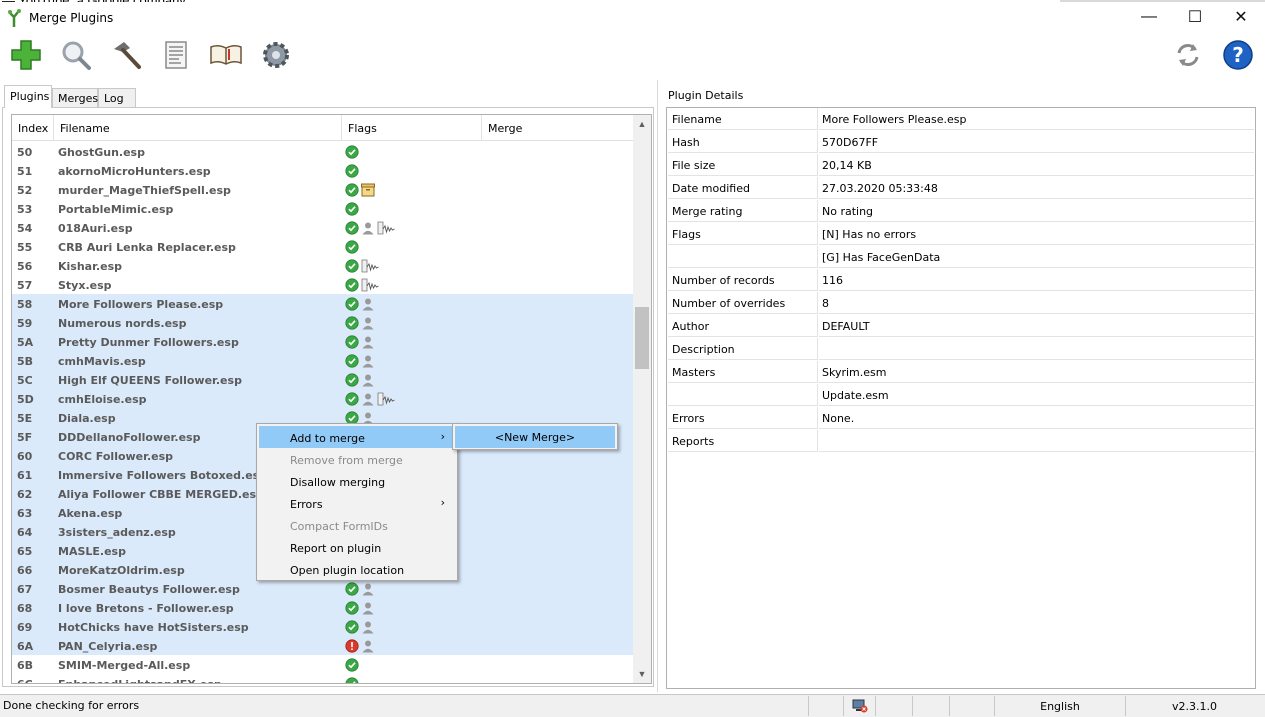 This screenshot has height=717, width=1265. I want to click on column-index: Index, so click(33, 128).